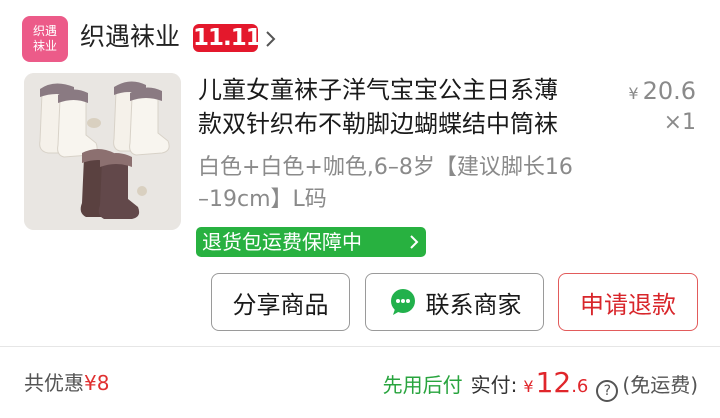 The image size is (720, 418). Describe the element at coordinates (262, 199) in the screenshot. I see `product-spec-line-2: –19cm】L码` at that location.